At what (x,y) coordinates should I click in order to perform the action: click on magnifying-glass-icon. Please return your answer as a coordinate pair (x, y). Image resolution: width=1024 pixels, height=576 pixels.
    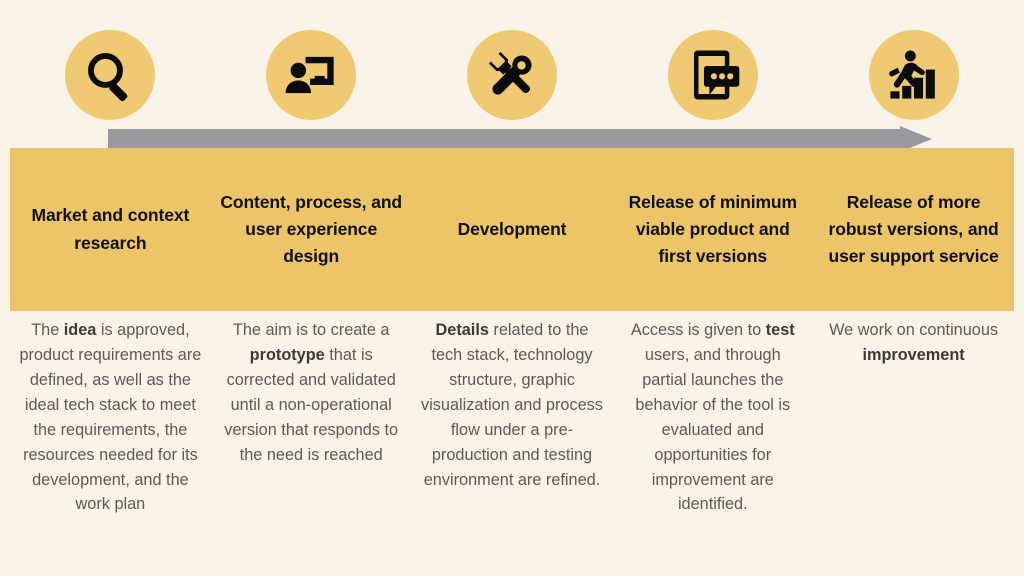
    Looking at the image, I should click on (110, 75).